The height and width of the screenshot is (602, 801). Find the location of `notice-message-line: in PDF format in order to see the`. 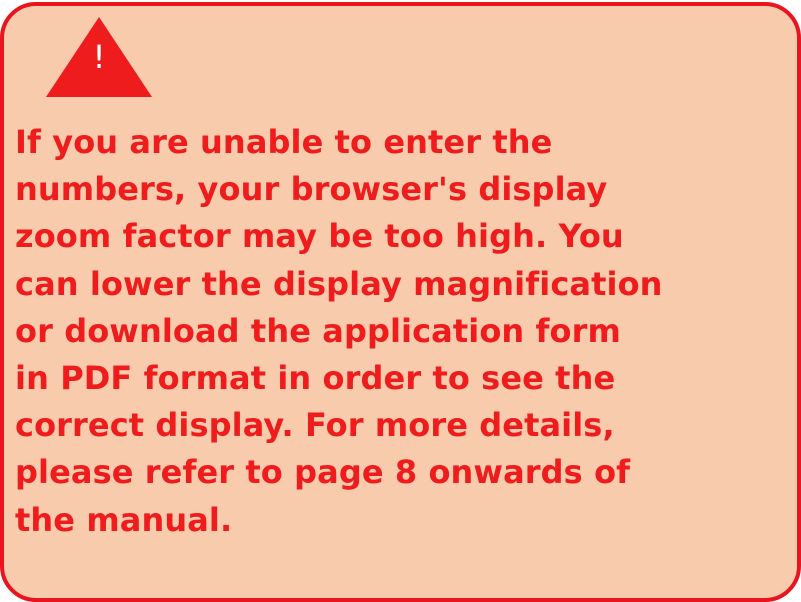

notice-message-line: in PDF format in order to see the is located at coordinates (315, 378).